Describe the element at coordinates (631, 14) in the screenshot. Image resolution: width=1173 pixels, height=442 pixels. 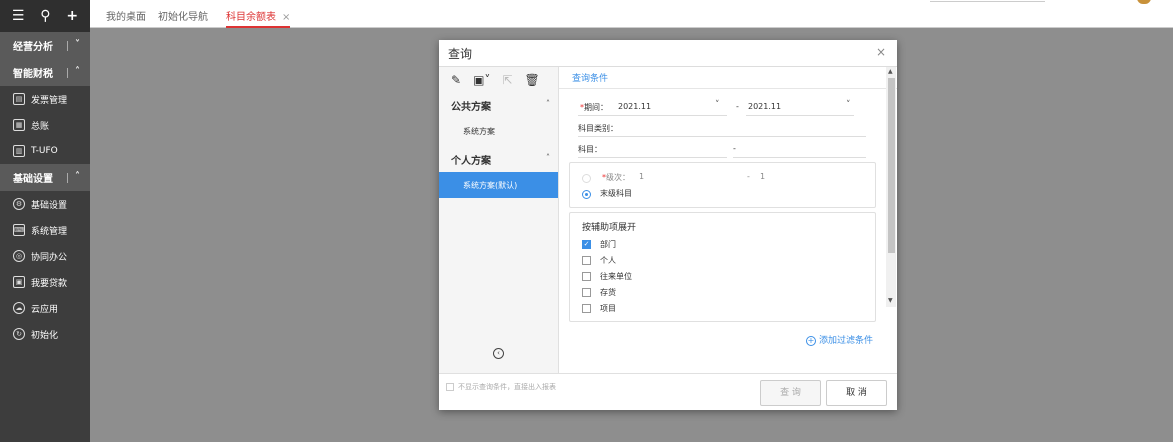
I see `tab-bar: 我的桌面 初始化导航 科目余额表 ×` at that location.